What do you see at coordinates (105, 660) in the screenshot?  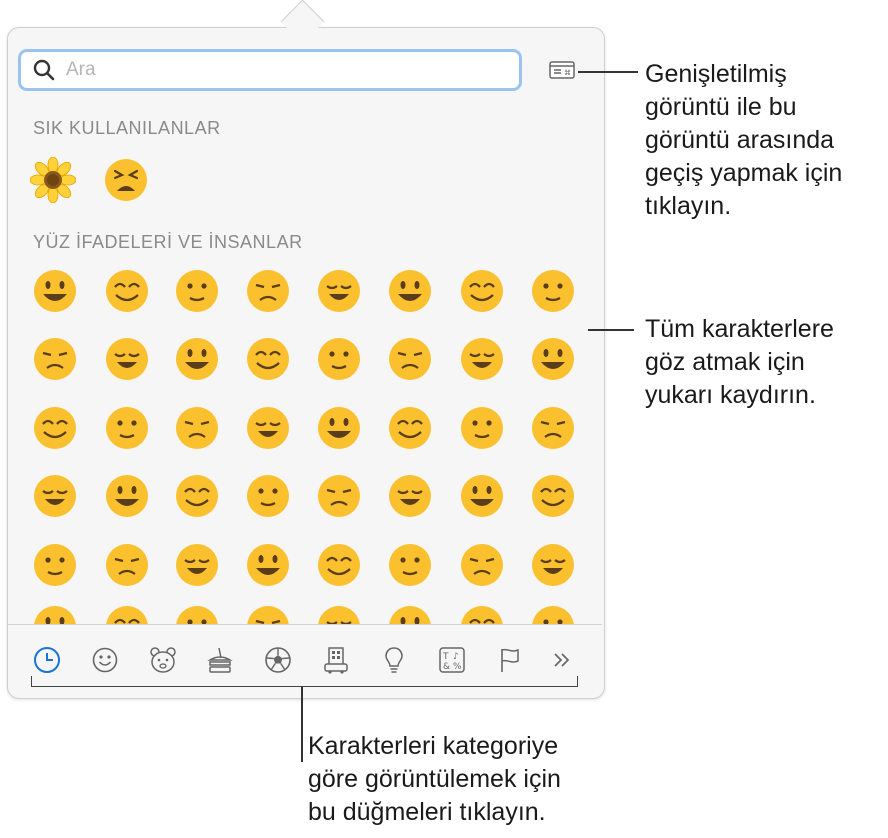 I see `category-smileys-button` at bounding box center [105, 660].